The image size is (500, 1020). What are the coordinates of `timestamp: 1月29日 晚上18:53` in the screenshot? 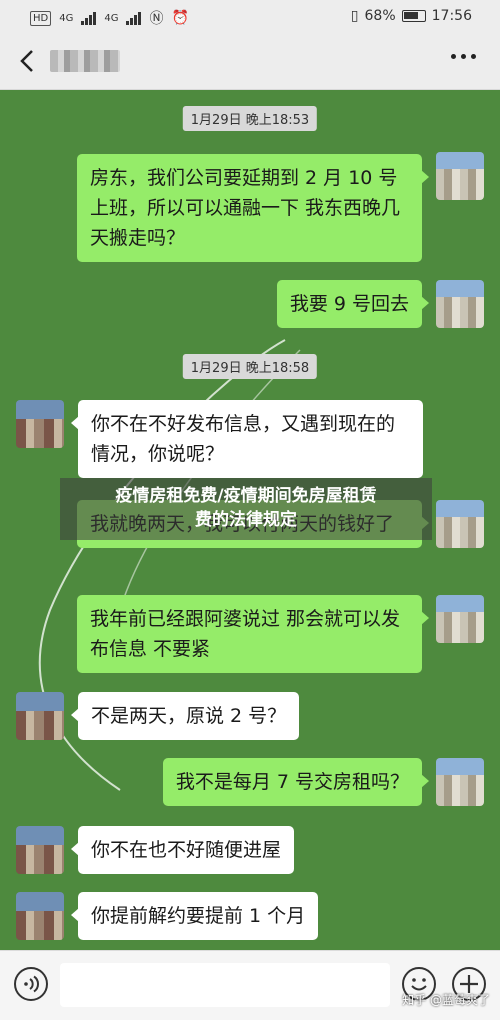 It's located at (250, 118).